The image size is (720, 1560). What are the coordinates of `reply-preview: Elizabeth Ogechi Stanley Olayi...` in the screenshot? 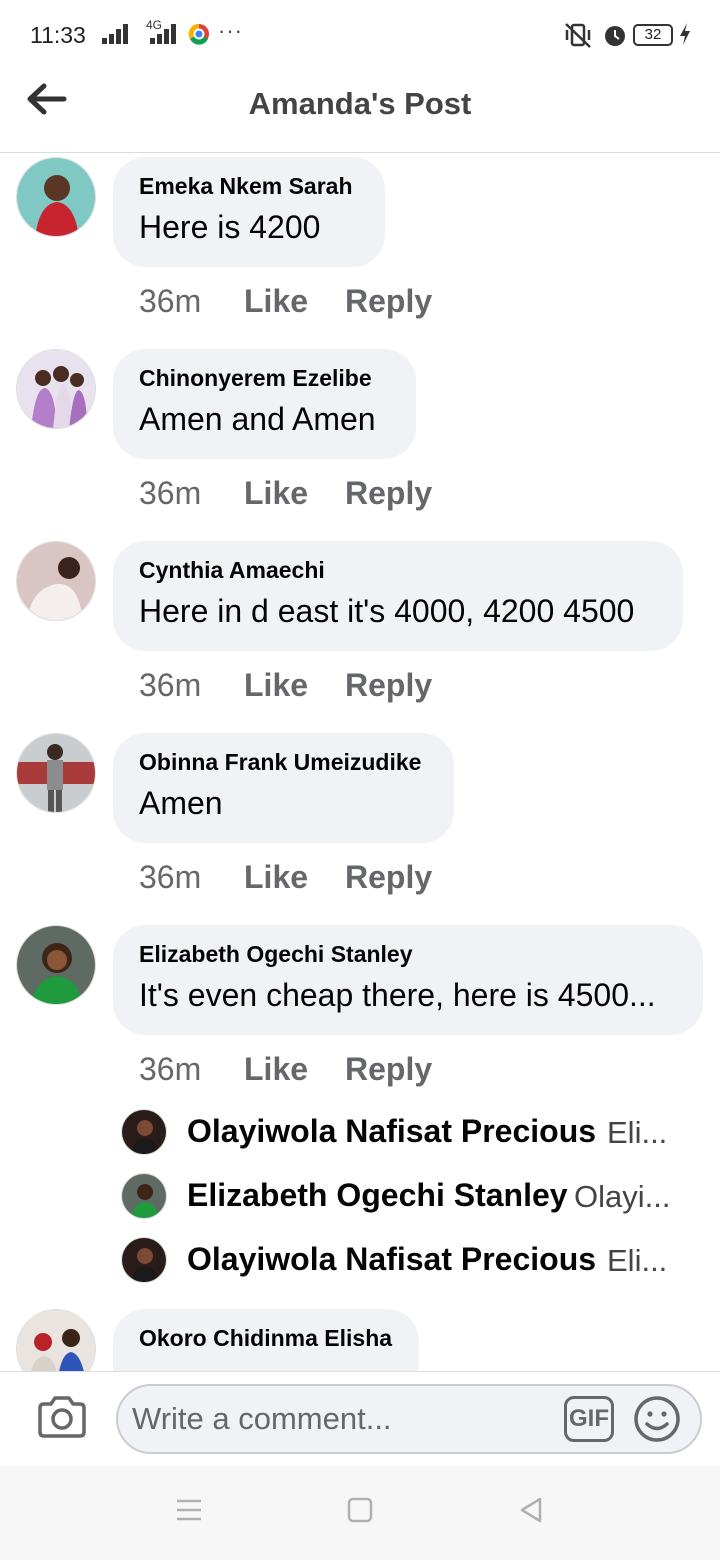 It's located at (401, 1198).